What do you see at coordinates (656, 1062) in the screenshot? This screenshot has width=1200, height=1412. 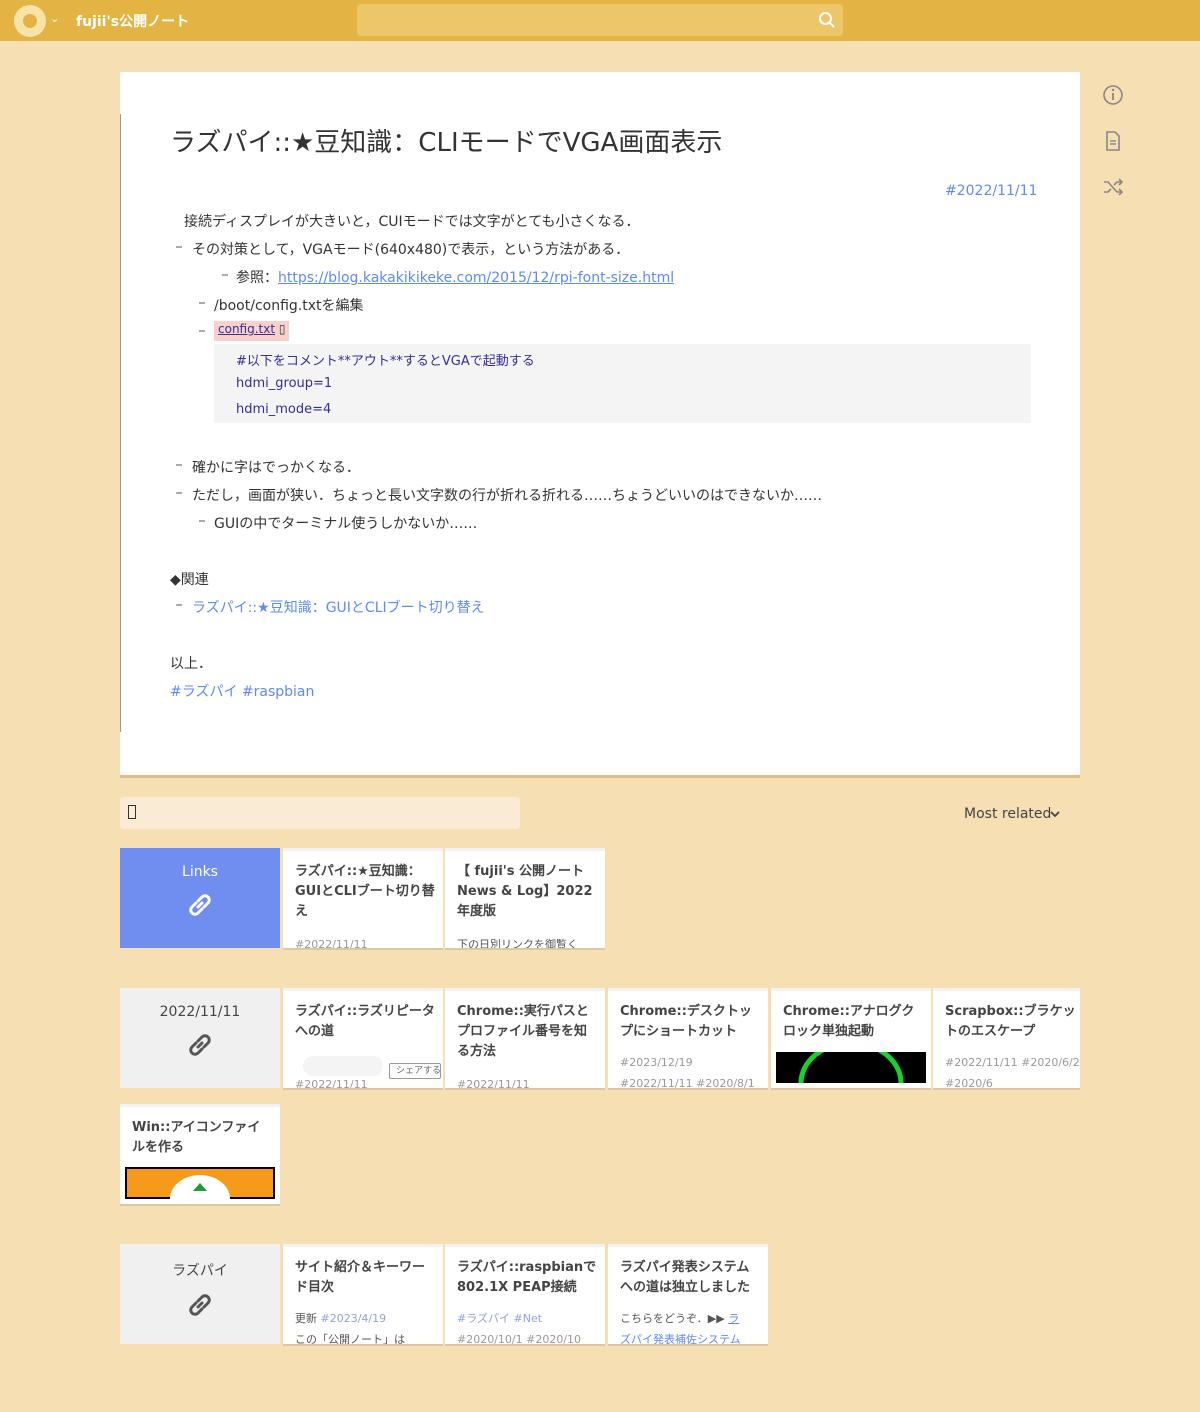 I see `card-desc: #2023/12/19` at bounding box center [656, 1062].